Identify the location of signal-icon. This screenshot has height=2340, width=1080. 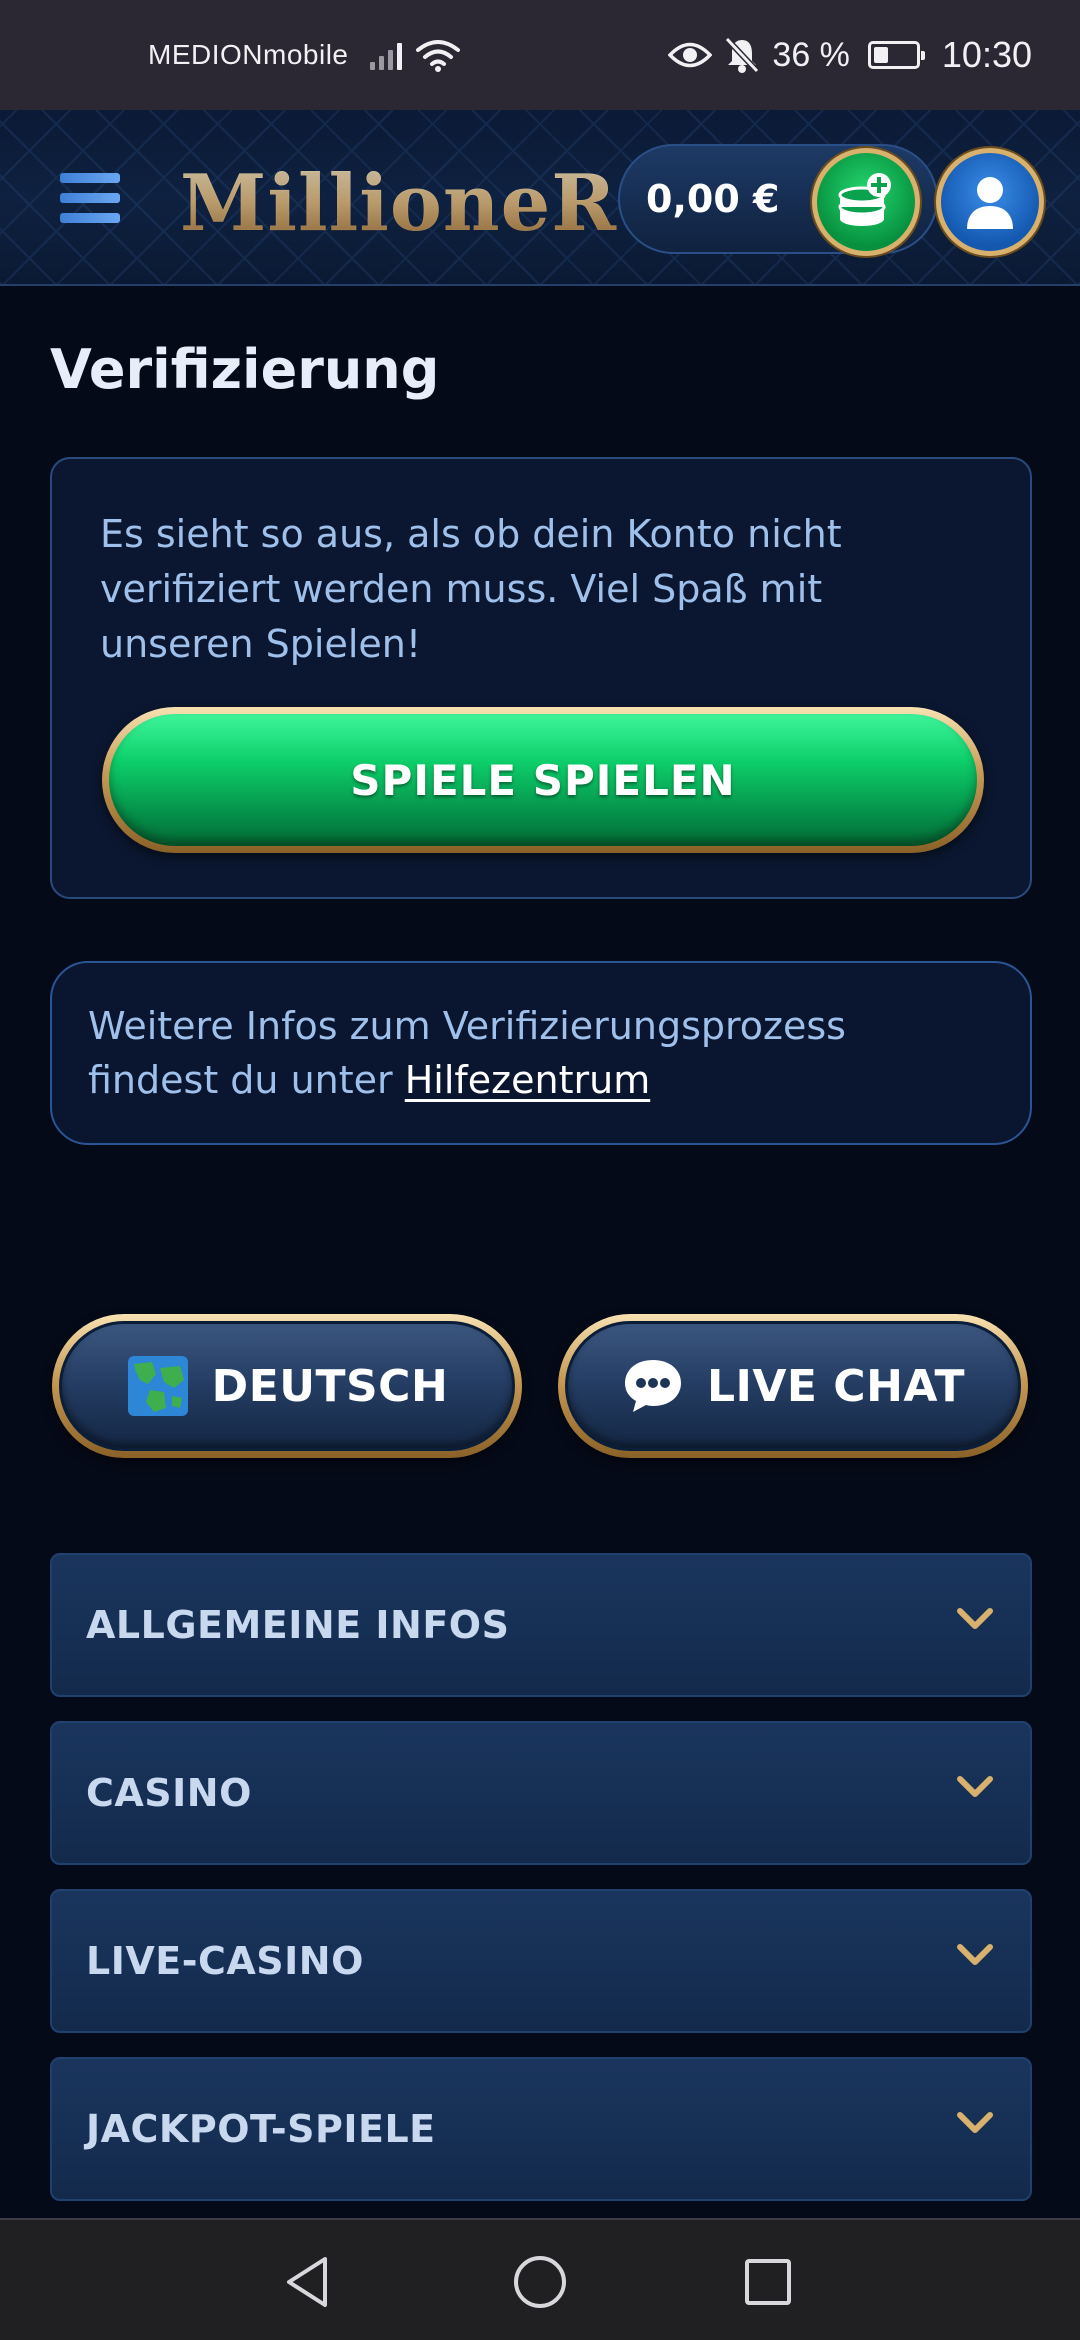
(386, 55).